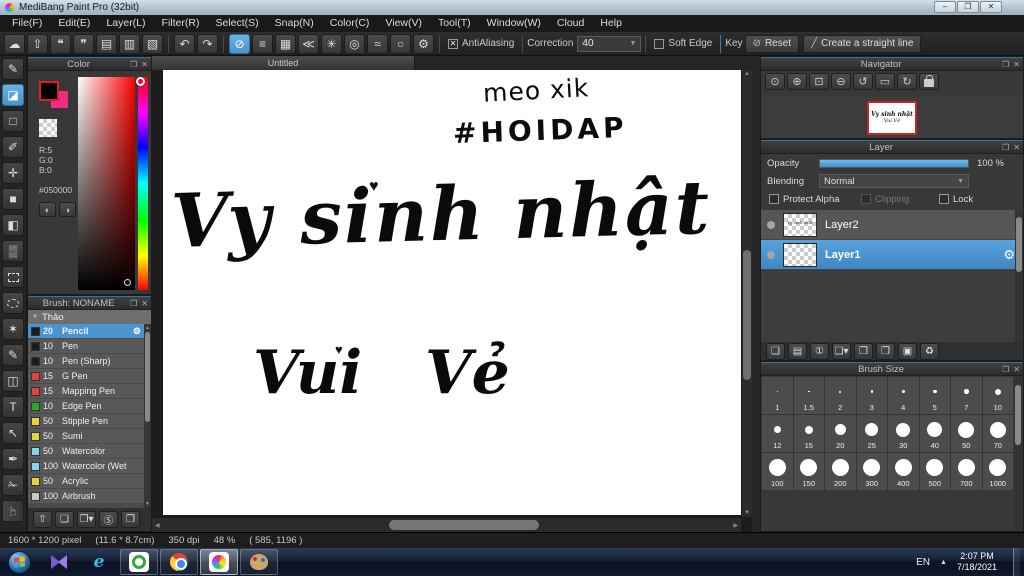 The height and width of the screenshot is (576, 1024). I want to click on brush-size-7: 7, so click(966, 395).